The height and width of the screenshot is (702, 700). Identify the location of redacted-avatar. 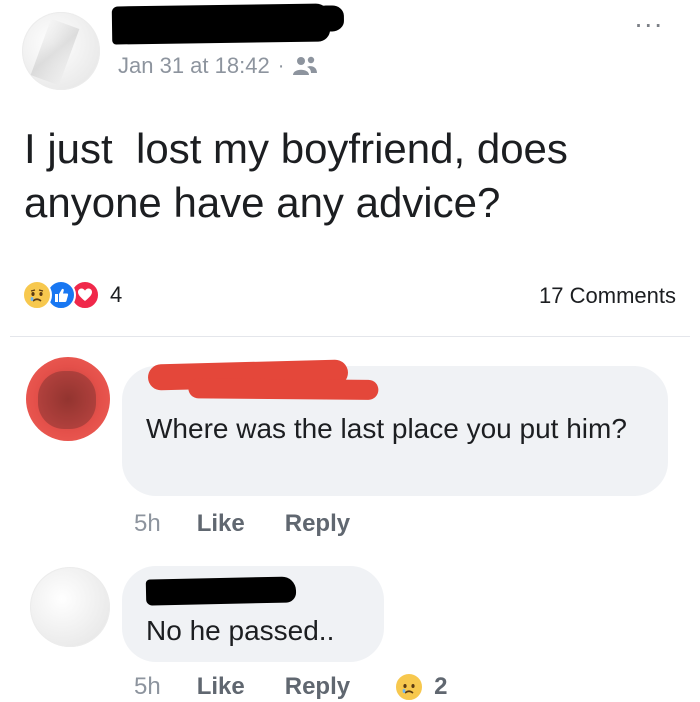
(67, 400).